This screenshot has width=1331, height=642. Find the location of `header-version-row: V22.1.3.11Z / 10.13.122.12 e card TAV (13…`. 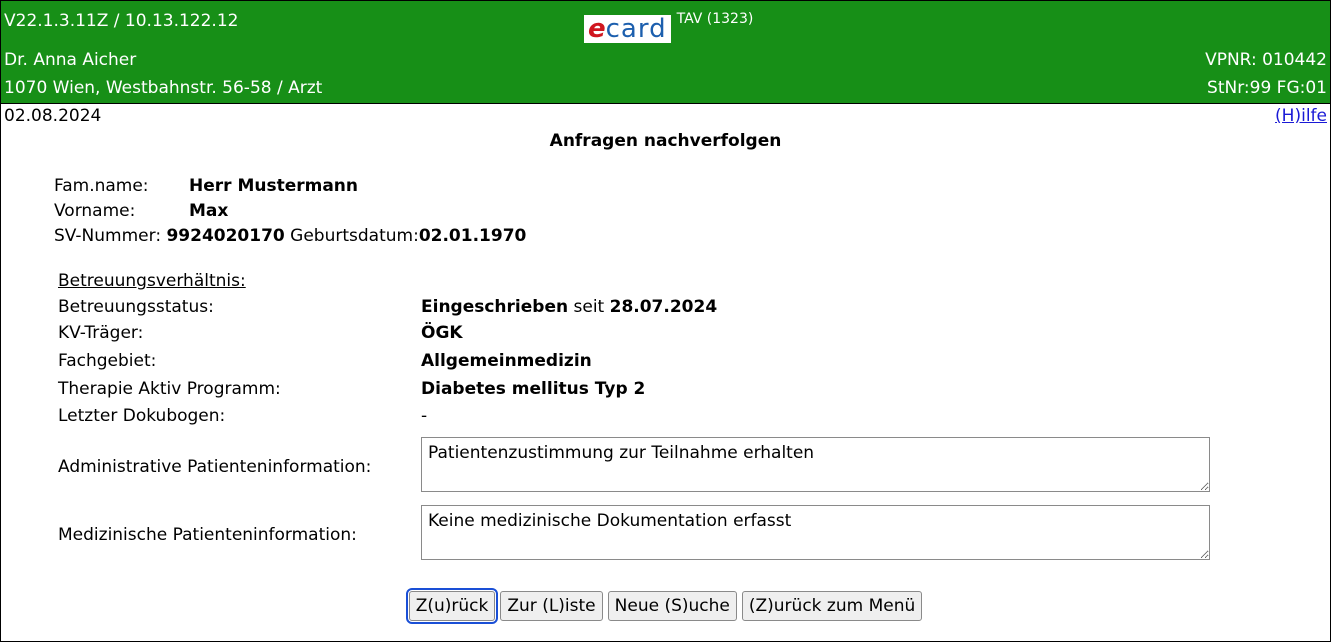

header-version-row: V22.1.3.11Z / 10.13.122.12 e card TAV (13… is located at coordinates (665, 23).